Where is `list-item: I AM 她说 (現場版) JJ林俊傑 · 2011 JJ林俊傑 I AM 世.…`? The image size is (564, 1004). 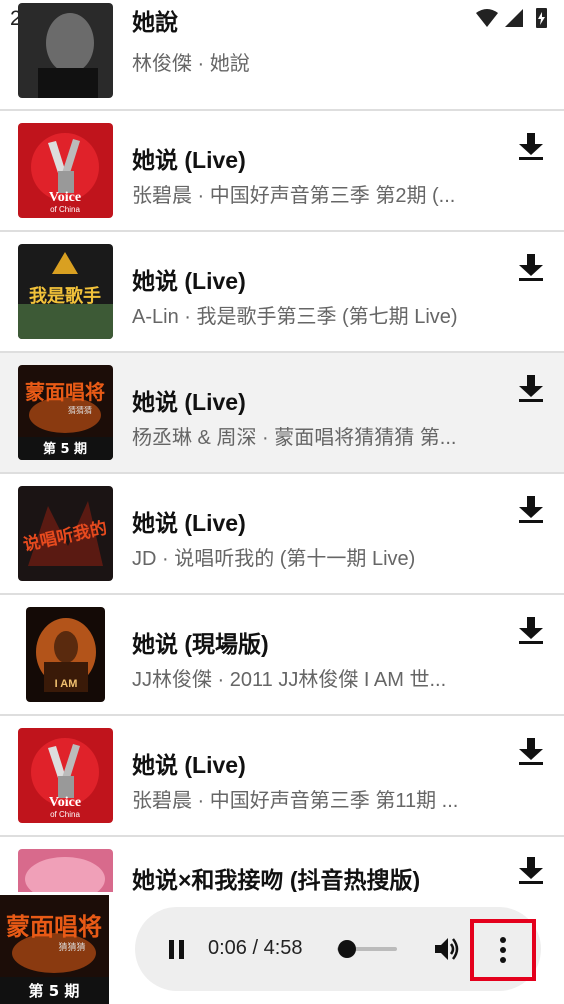 list-item: I AM 她说 (現場版) JJ林俊傑 · 2011 JJ林俊傑 I AM 世.… is located at coordinates (282, 655).